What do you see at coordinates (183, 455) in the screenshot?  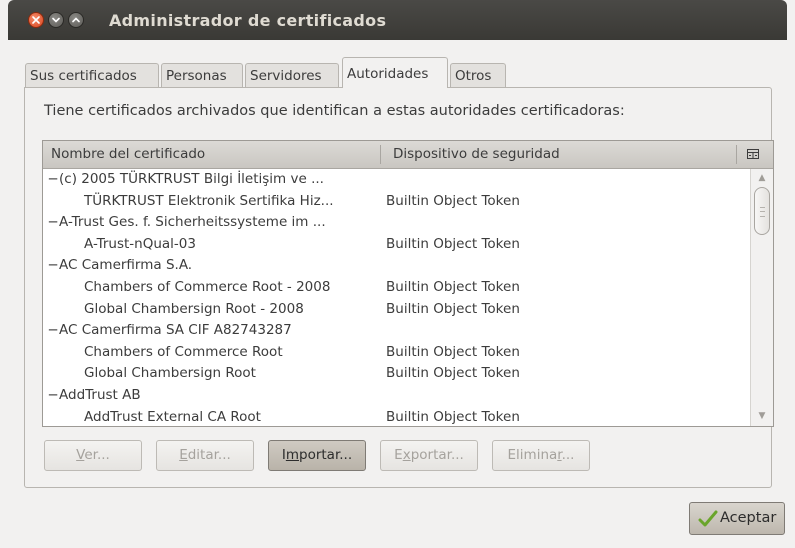 I see `edit-button-mnemonic: E` at bounding box center [183, 455].